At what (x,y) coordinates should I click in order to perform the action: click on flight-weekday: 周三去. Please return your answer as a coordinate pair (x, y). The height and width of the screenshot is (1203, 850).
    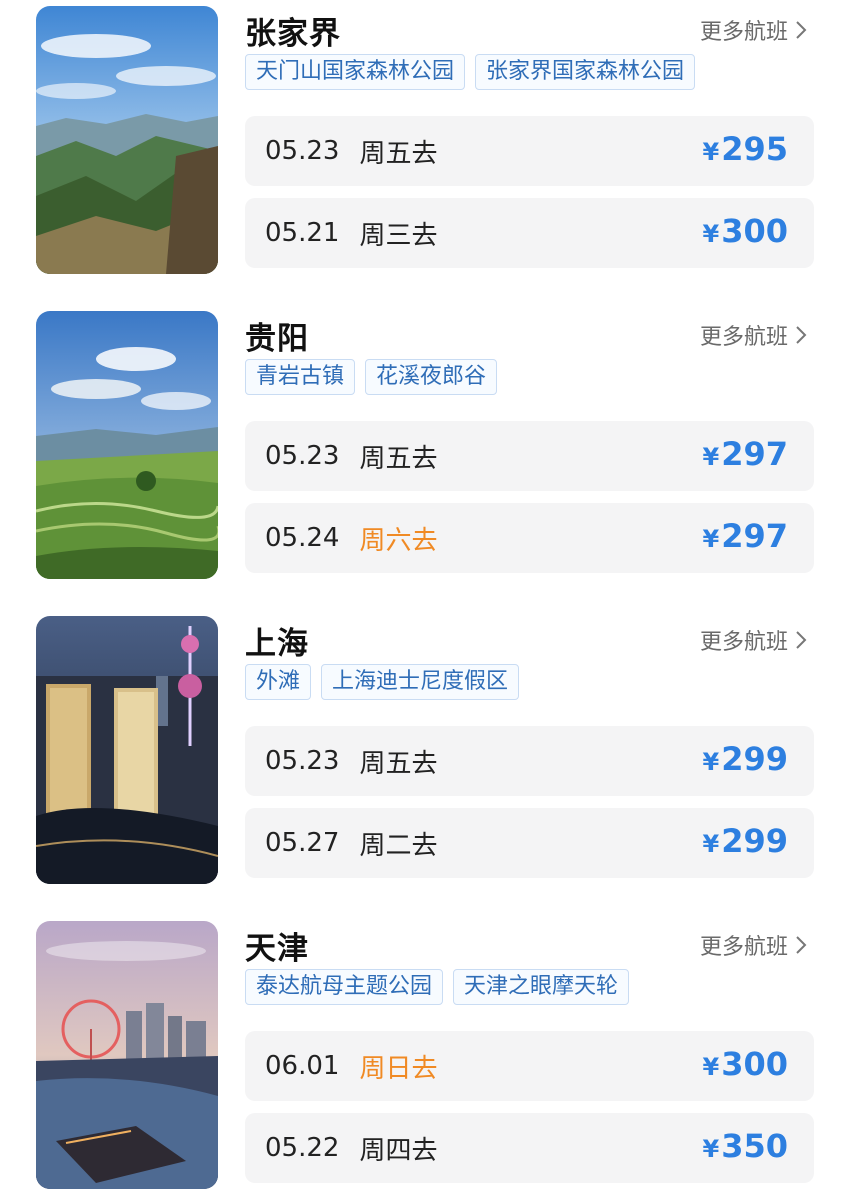
    Looking at the image, I should click on (398, 235).